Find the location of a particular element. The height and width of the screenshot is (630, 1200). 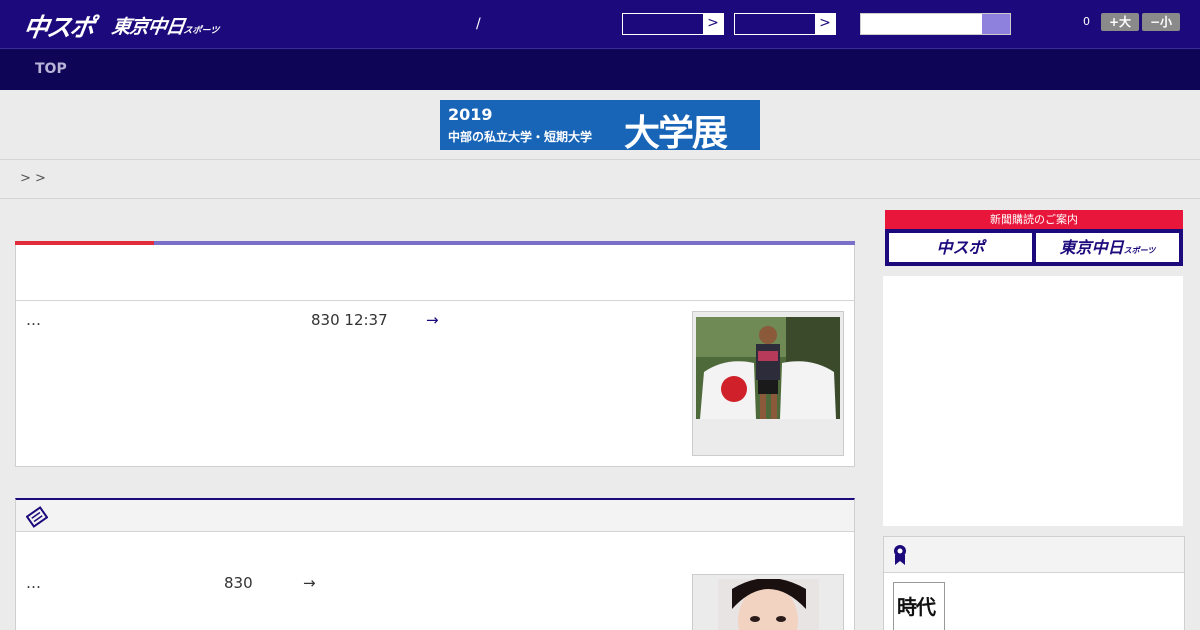

font-larger-button: +大 is located at coordinates (1120, 22).